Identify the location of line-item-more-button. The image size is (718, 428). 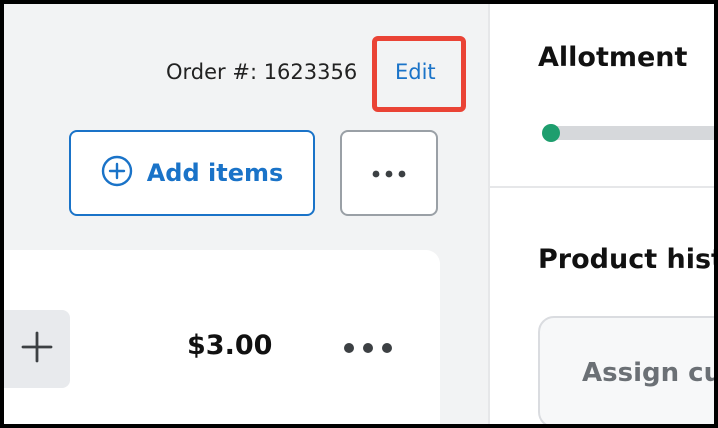
(368, 349).